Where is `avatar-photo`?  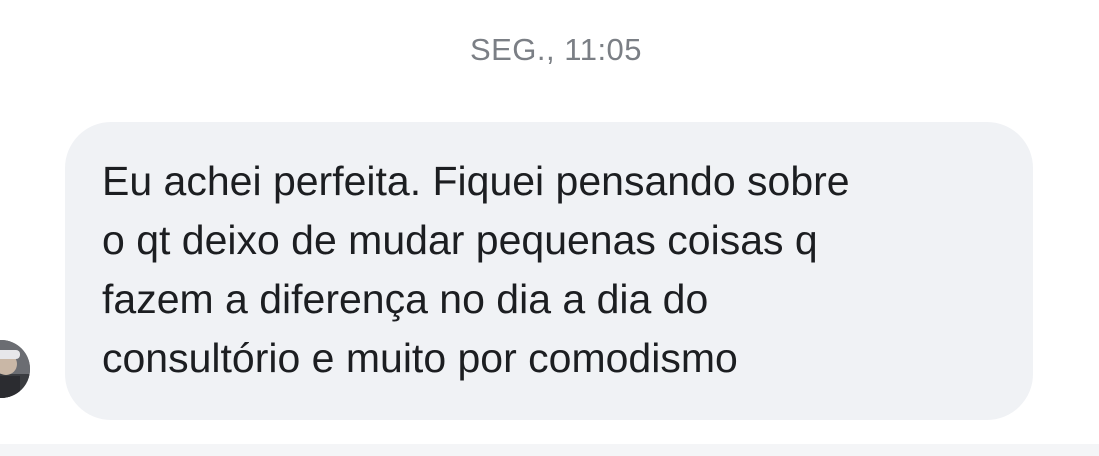
avatar-photo is located at coordinates (15, 369).